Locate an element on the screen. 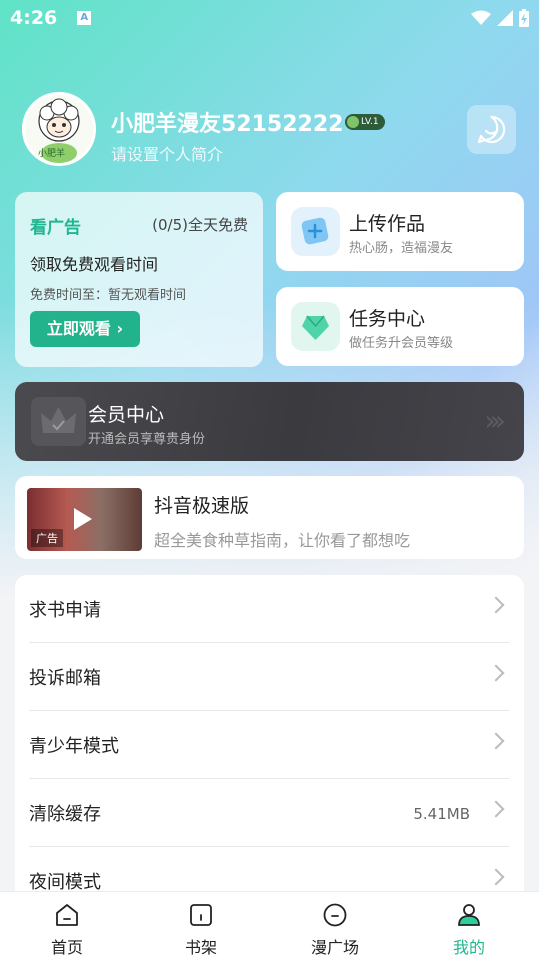 Image resolution: width=539 pixels, height=958 pixels. vip-subtitle: 开通会员享尊贵身份 is located at coordinates (147, 439).